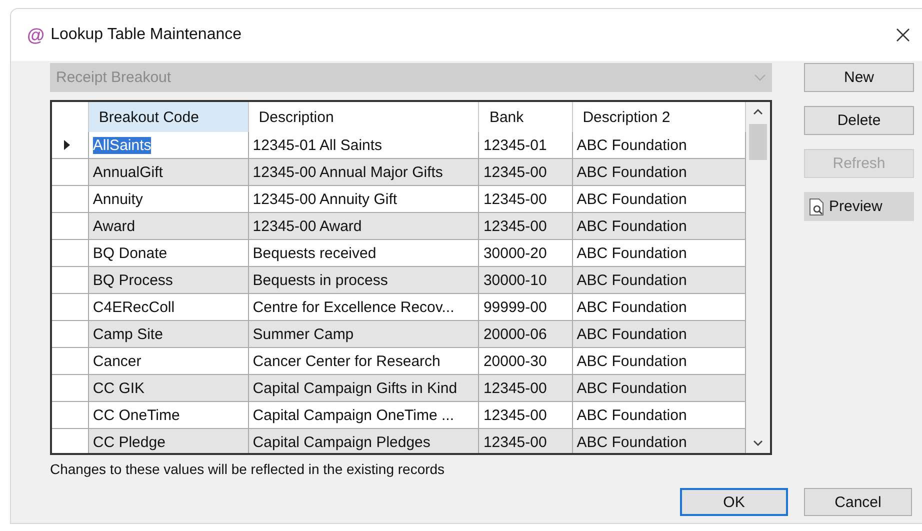 The height and width of the screenshot is (531, 922). Describe the element at coordinates (146, 35) in the screenshot. I see `window-title: Lookup Table Maintenance` at that location.